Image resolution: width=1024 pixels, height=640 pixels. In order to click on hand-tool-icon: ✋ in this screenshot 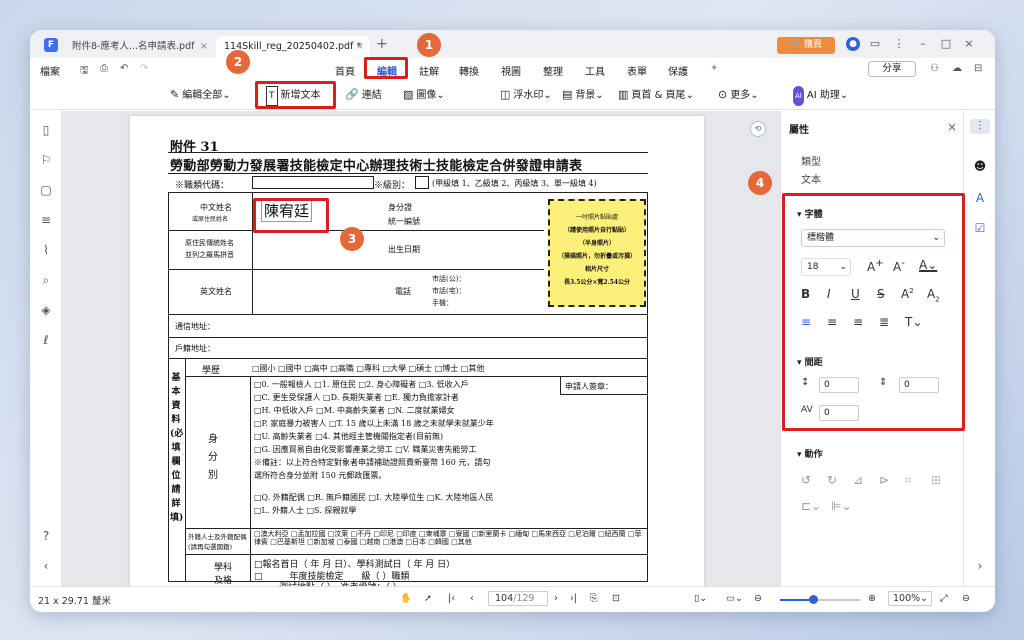, I will do `click(406, 598)`.